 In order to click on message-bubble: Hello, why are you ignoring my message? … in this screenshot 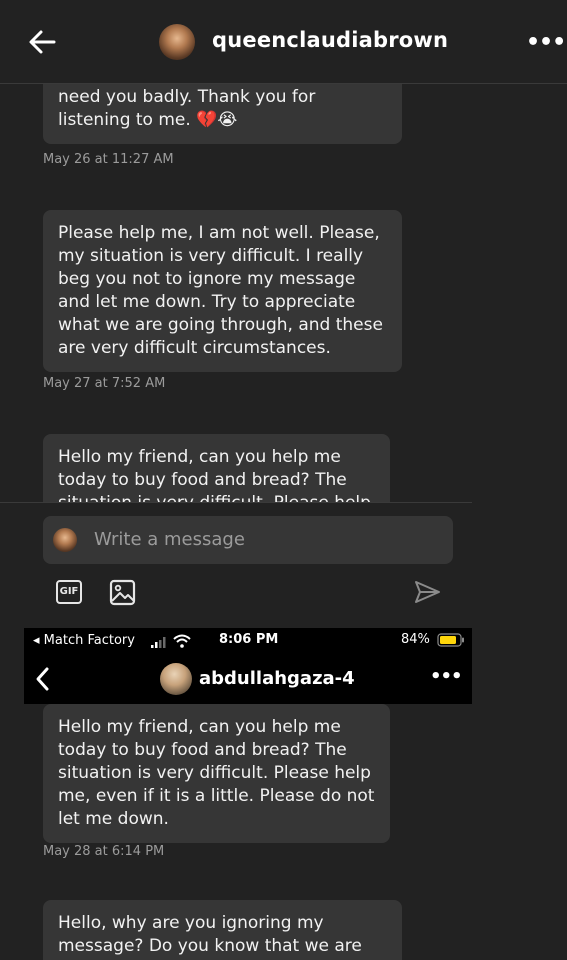, I will do `click(222, 930)`.